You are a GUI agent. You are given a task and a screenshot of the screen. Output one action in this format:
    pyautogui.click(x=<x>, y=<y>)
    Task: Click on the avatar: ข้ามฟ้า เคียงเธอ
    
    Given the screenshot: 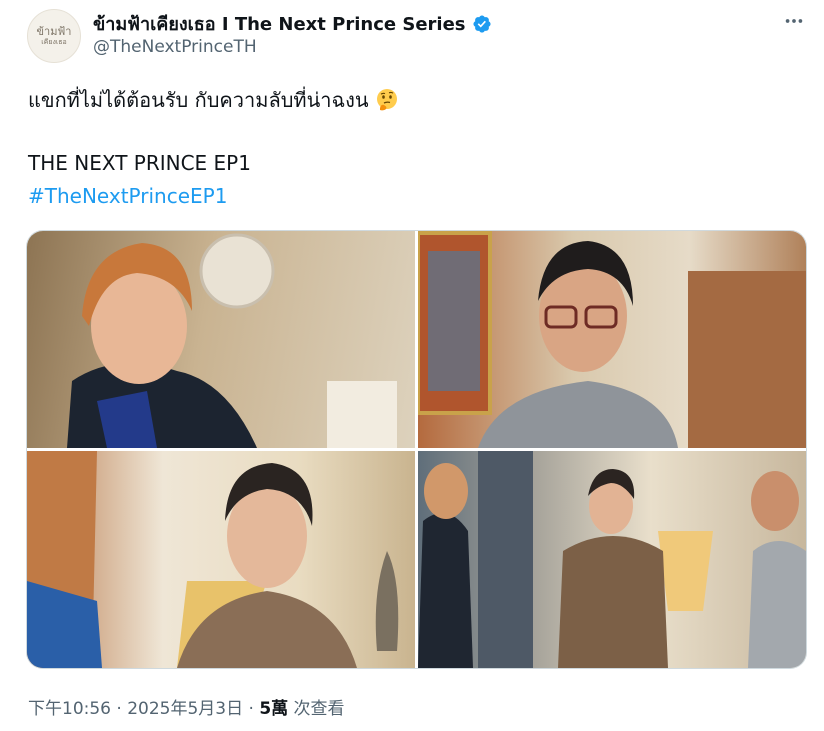 What is the action you would take?
    pyautogui.click(x=54, y=36)
    